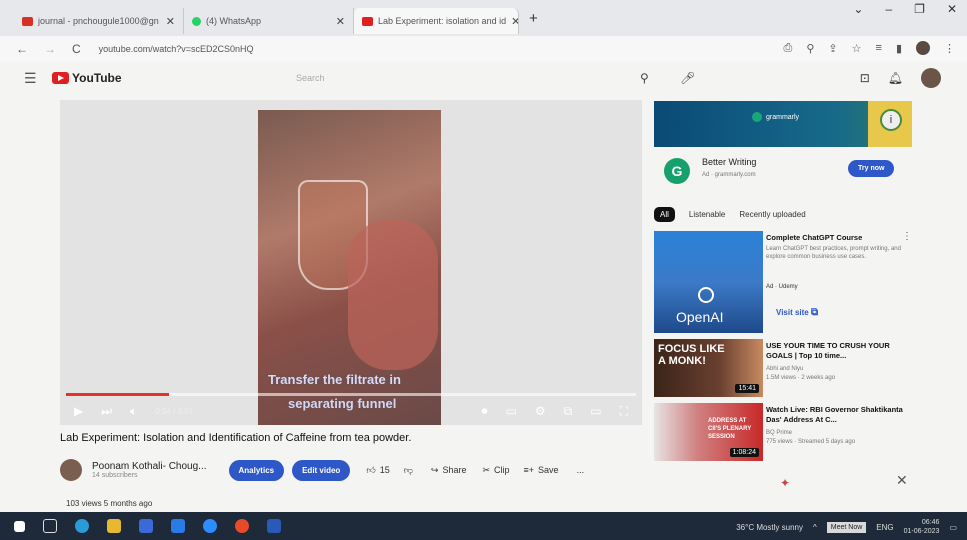 The width and height of the screenshot is (967, 540). Describe the element at coordinates (242, 526) in the screenshot. I see `chrome-icon` at that location.